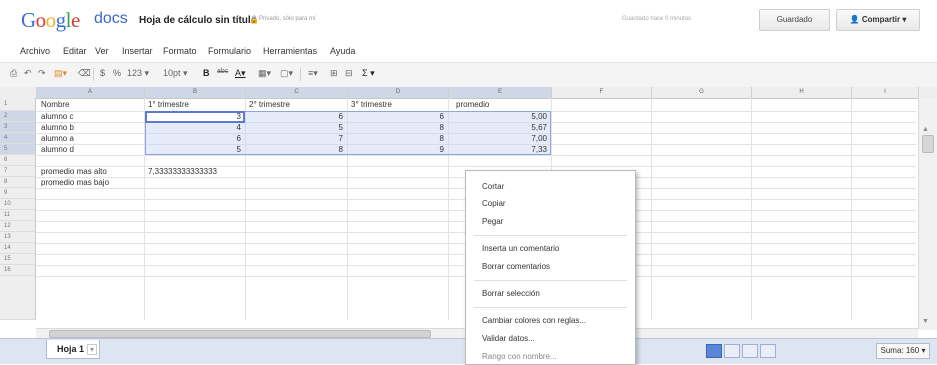 The width and height of the screenshot is (937, 365). Describe the element at coordinates (925, 129) in the screenshot. I see `scroll-up-icon: ▲` at that location.